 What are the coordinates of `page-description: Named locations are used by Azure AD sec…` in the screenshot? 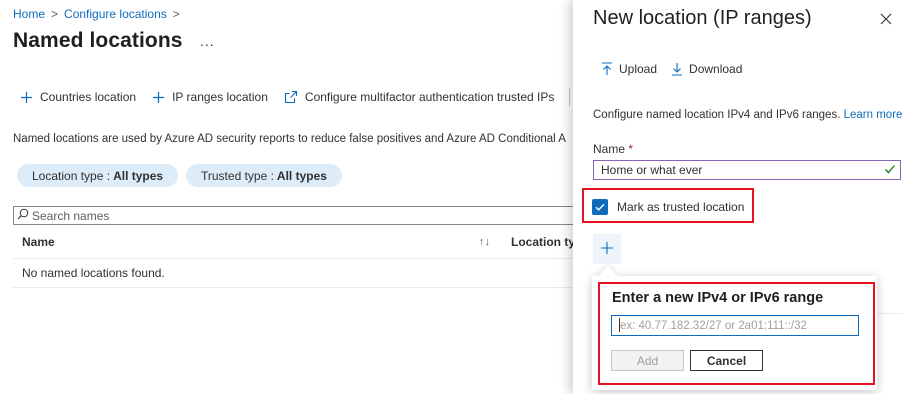 It's located at (289, 139).